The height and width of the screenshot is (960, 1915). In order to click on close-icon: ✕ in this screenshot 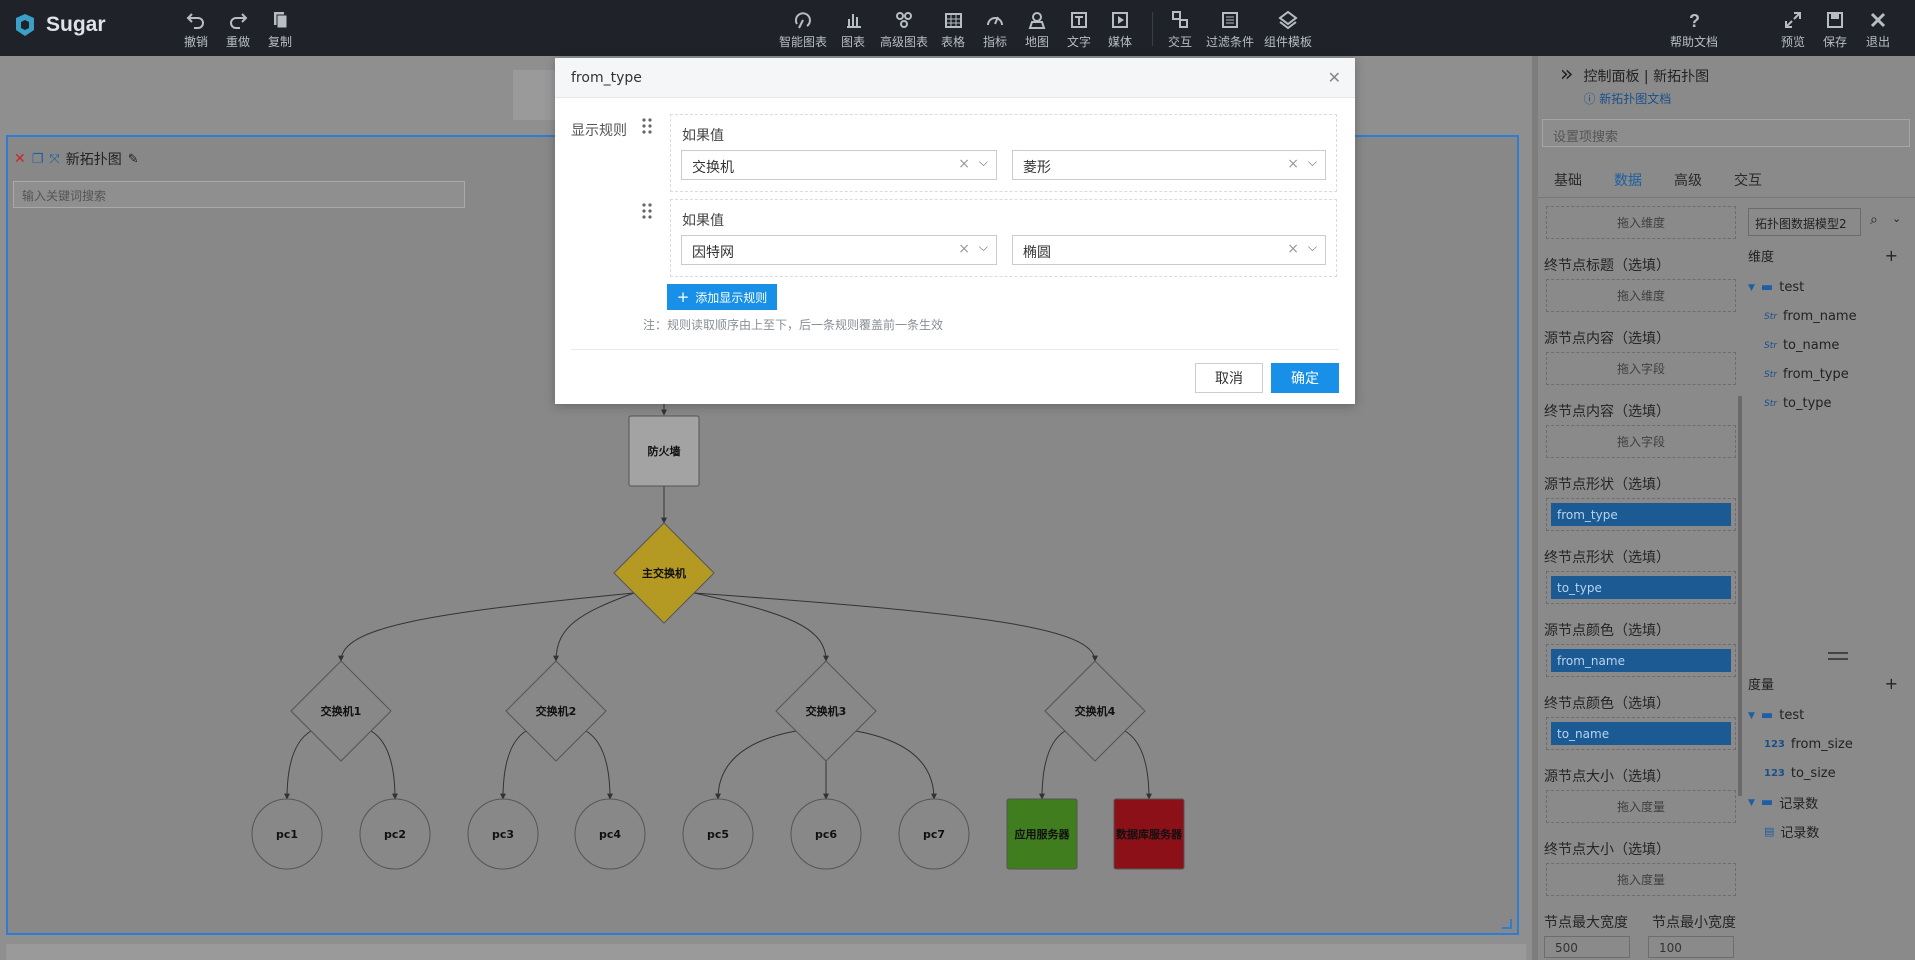, I will do `click(1334, 77)`.